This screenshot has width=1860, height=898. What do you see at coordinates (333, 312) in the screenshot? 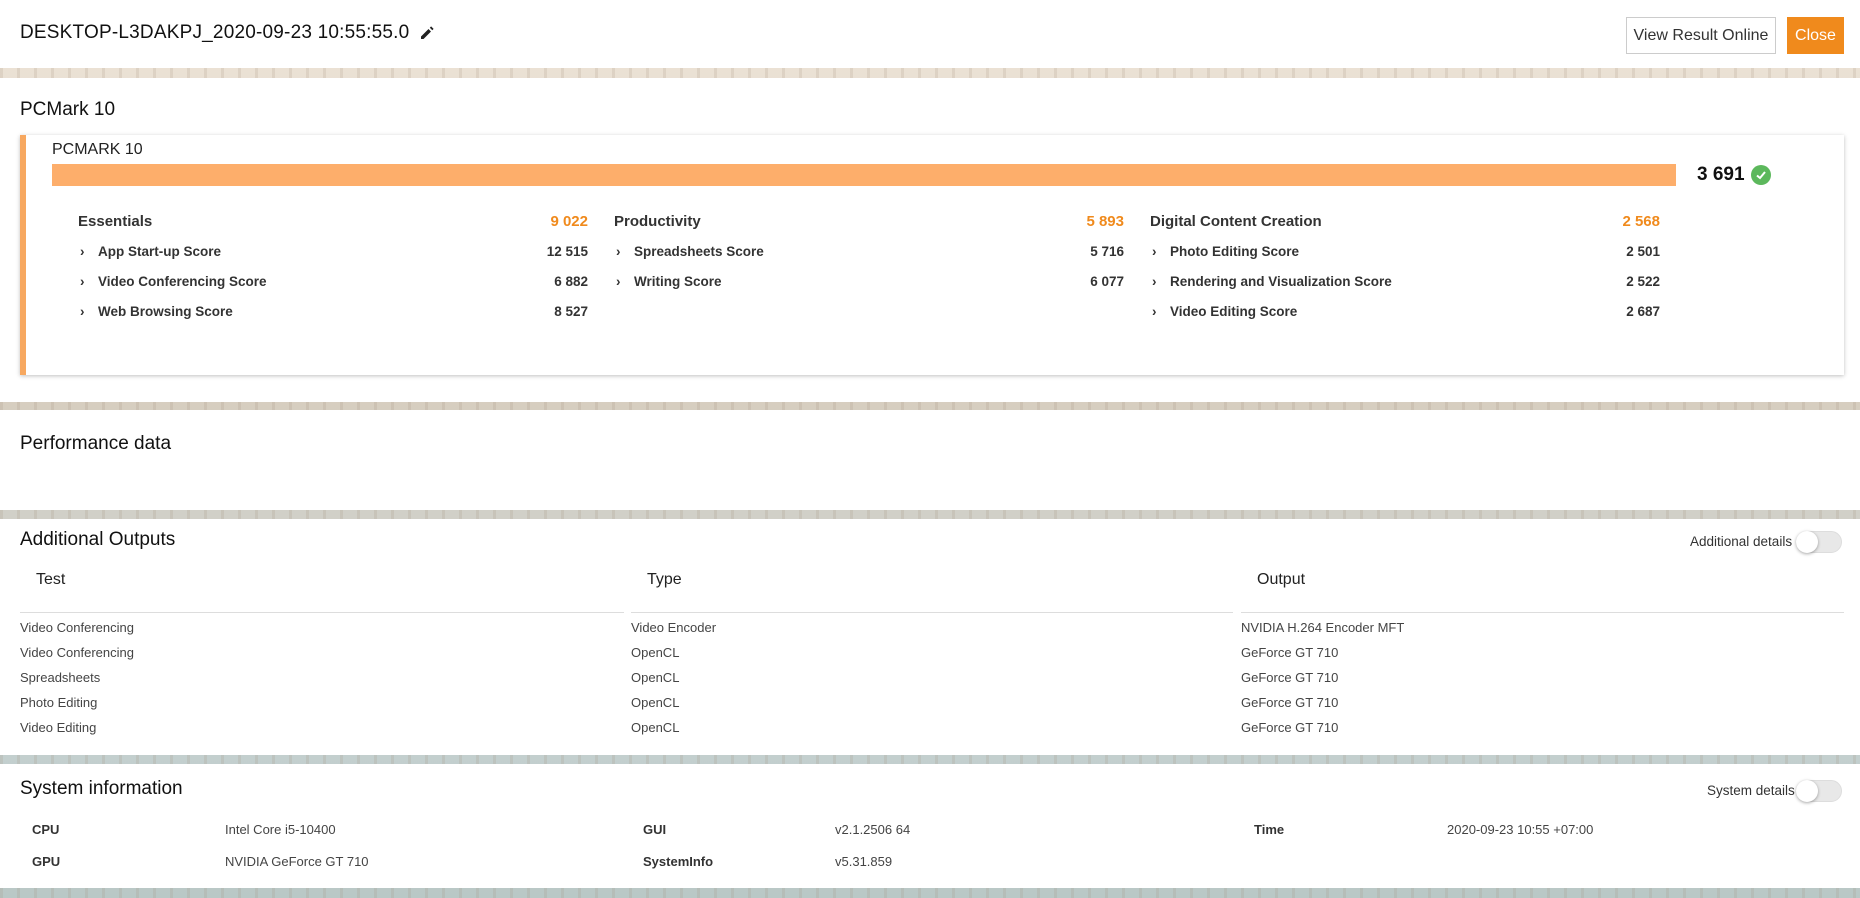
I see `test-row: › Web Browsing Score 8 527` at bounding box center [333, 312].